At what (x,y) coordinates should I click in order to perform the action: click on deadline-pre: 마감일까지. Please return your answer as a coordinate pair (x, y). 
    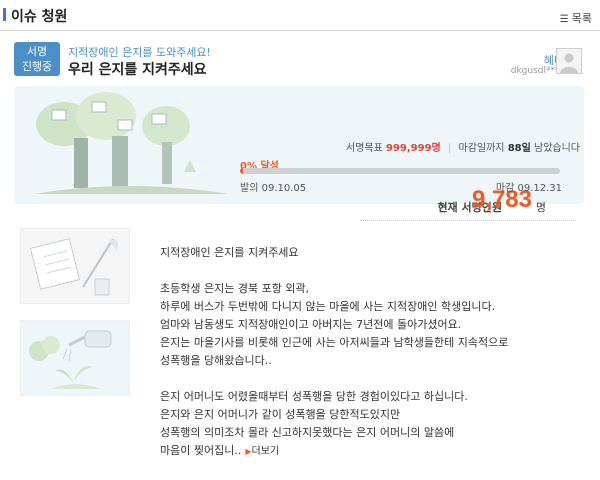
    Looking at the image, I should click on (481, 148).